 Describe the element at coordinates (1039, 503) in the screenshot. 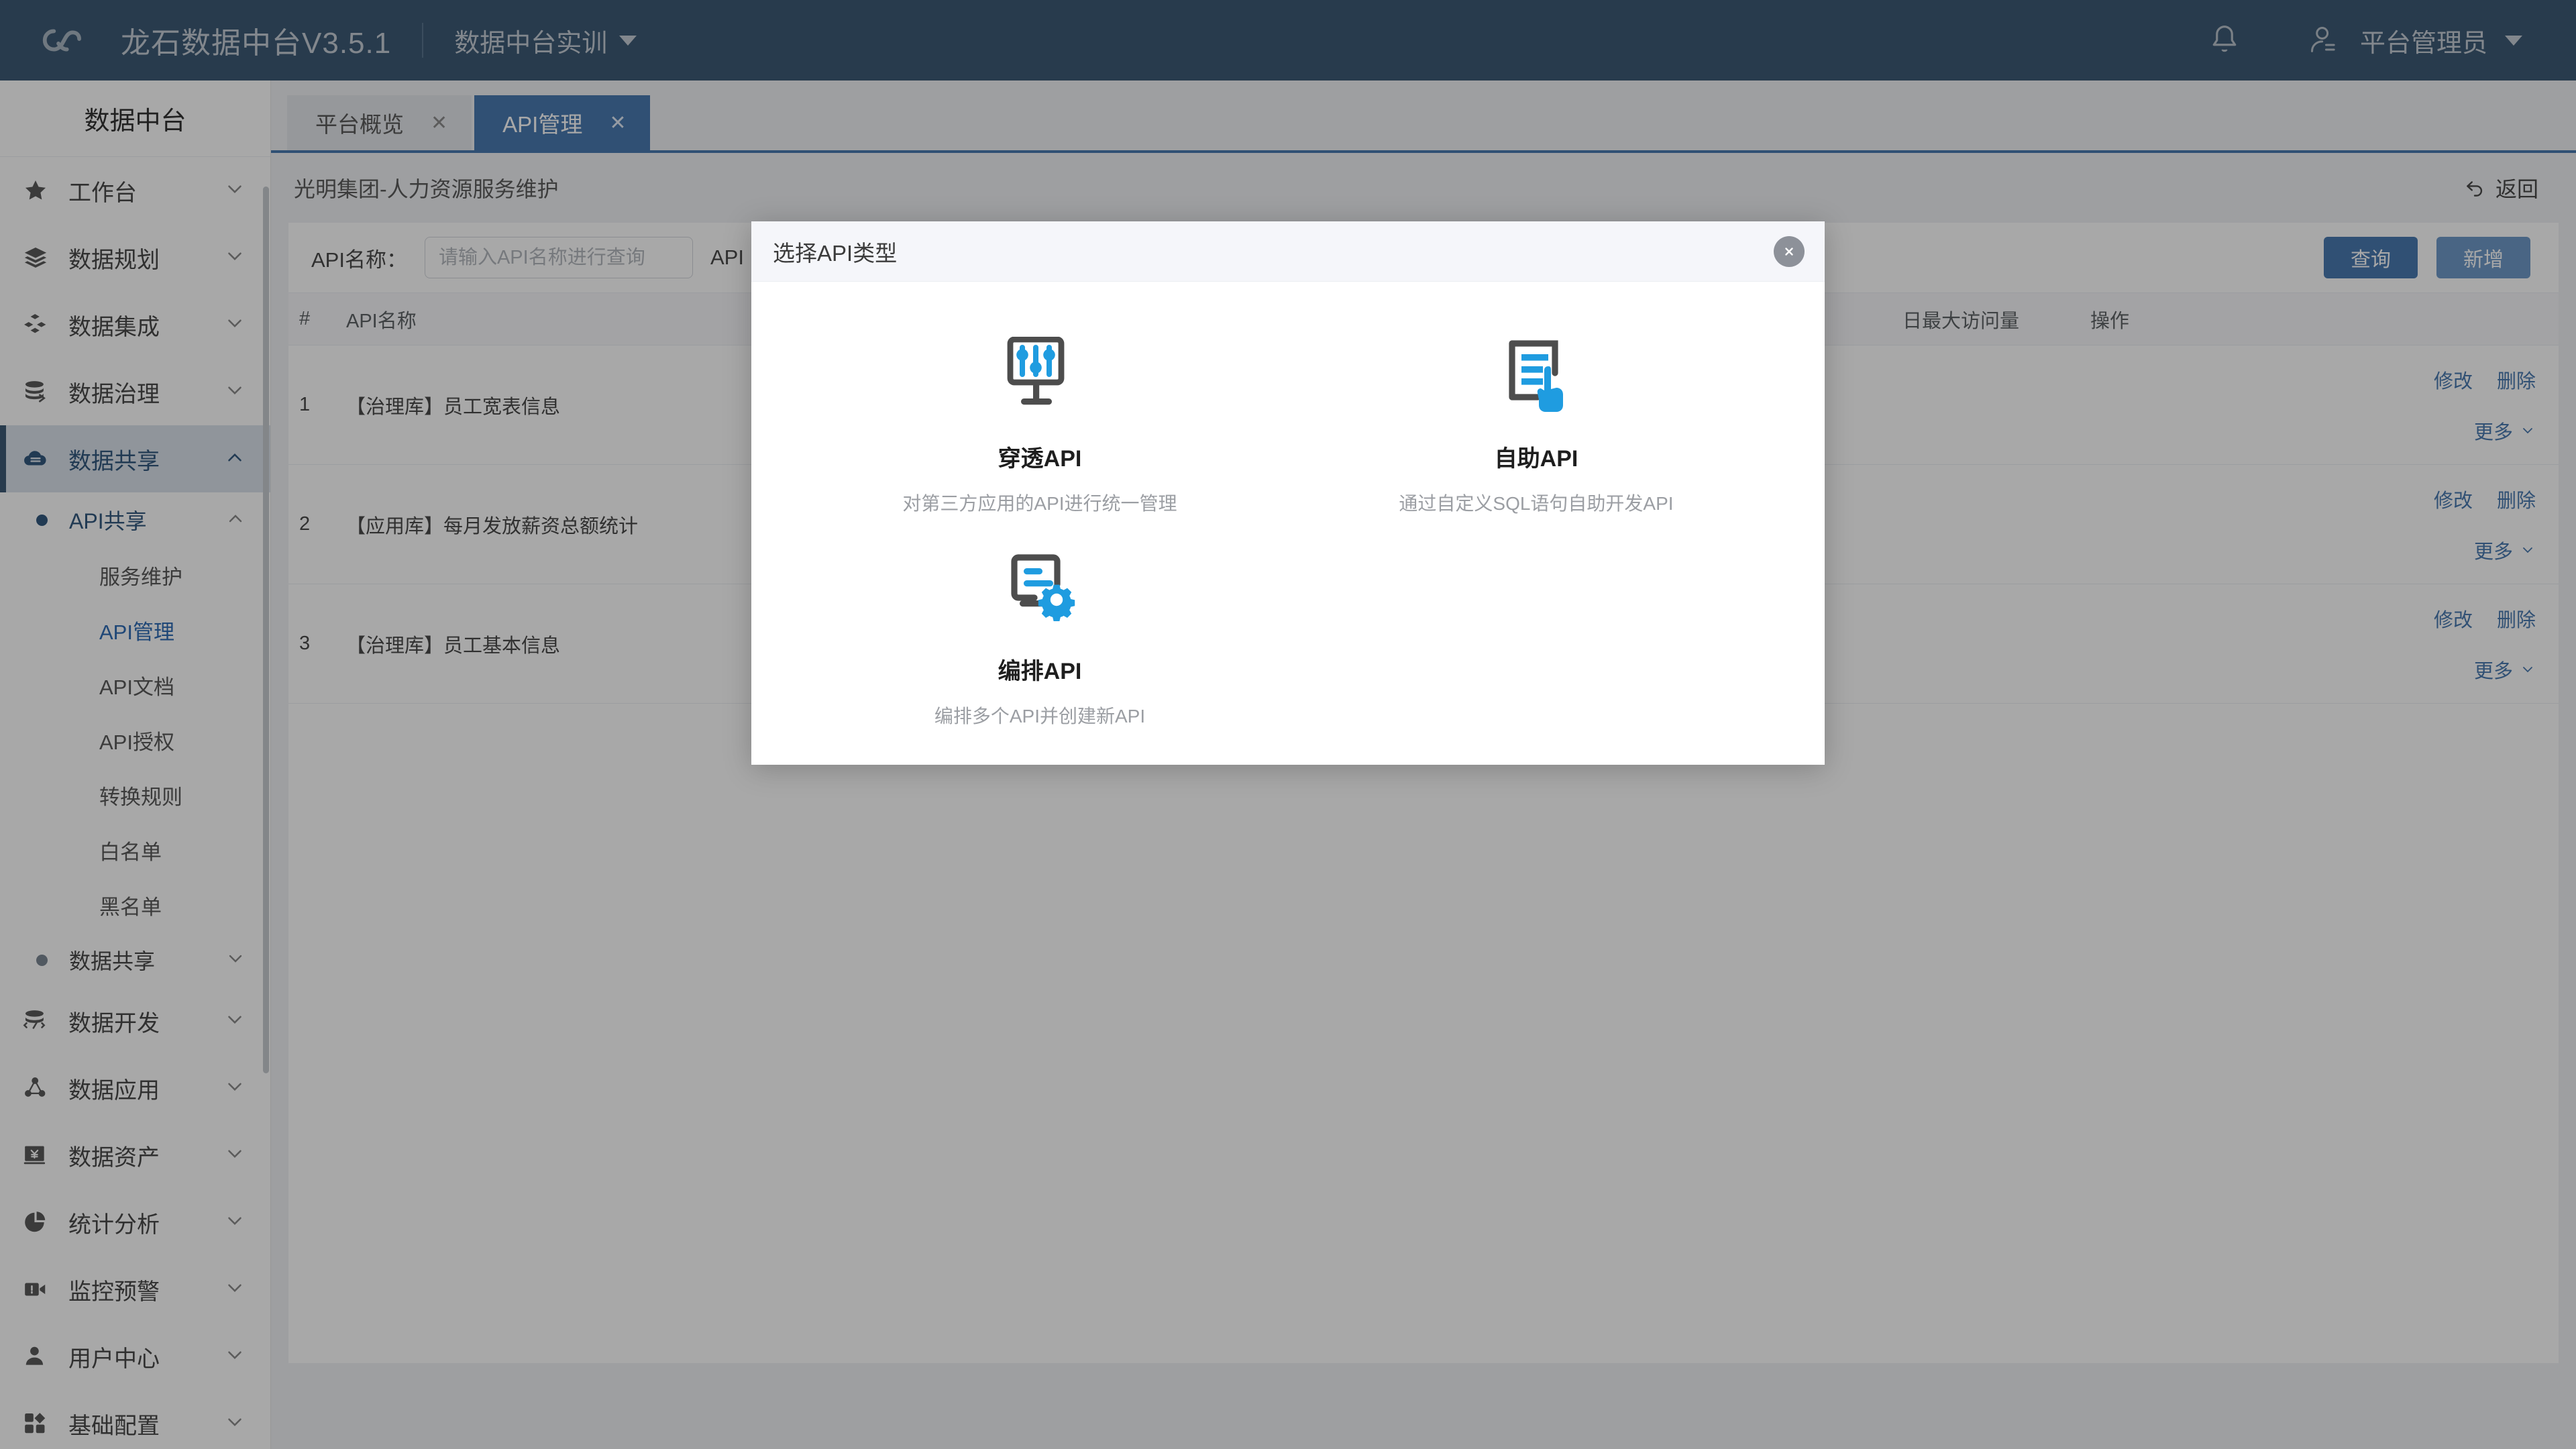

I see `api-type-desc: 对第三方应用的API进行统一管理` at that location.